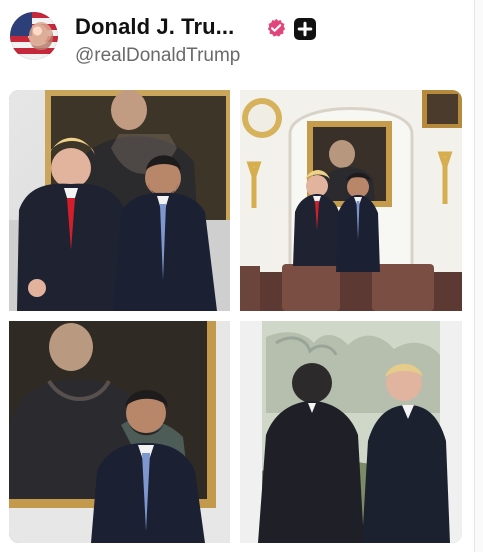  What do you see at coordinates (276, 28) in the screenshot?
I see `verified-badge-icon` at bounding box center [276, 28].